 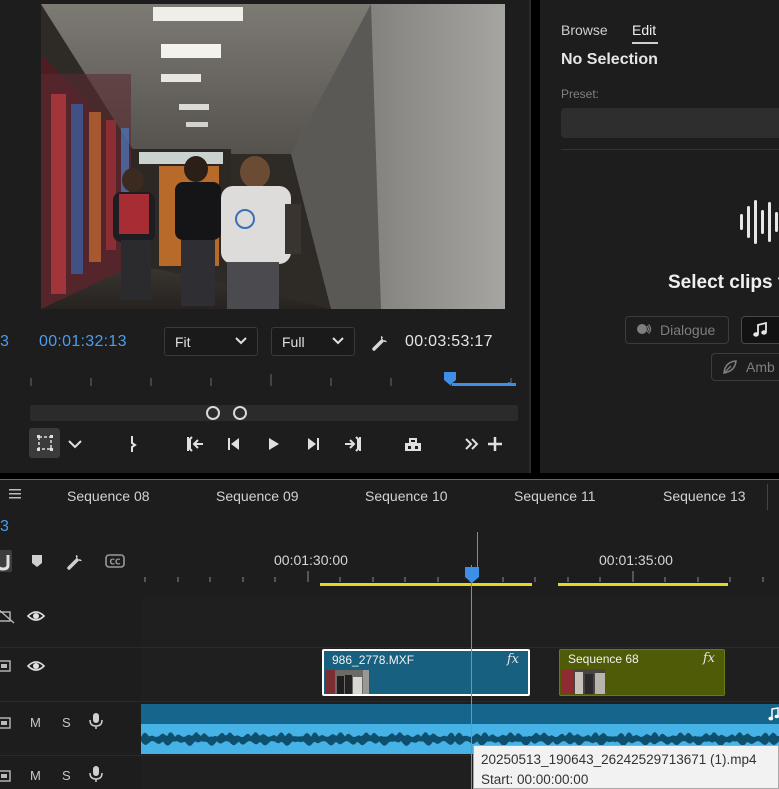 What do you see at coordinates (274, 381) in the screenshot?
I see `monitor-time-ruler` at bounding box center [274, 381].